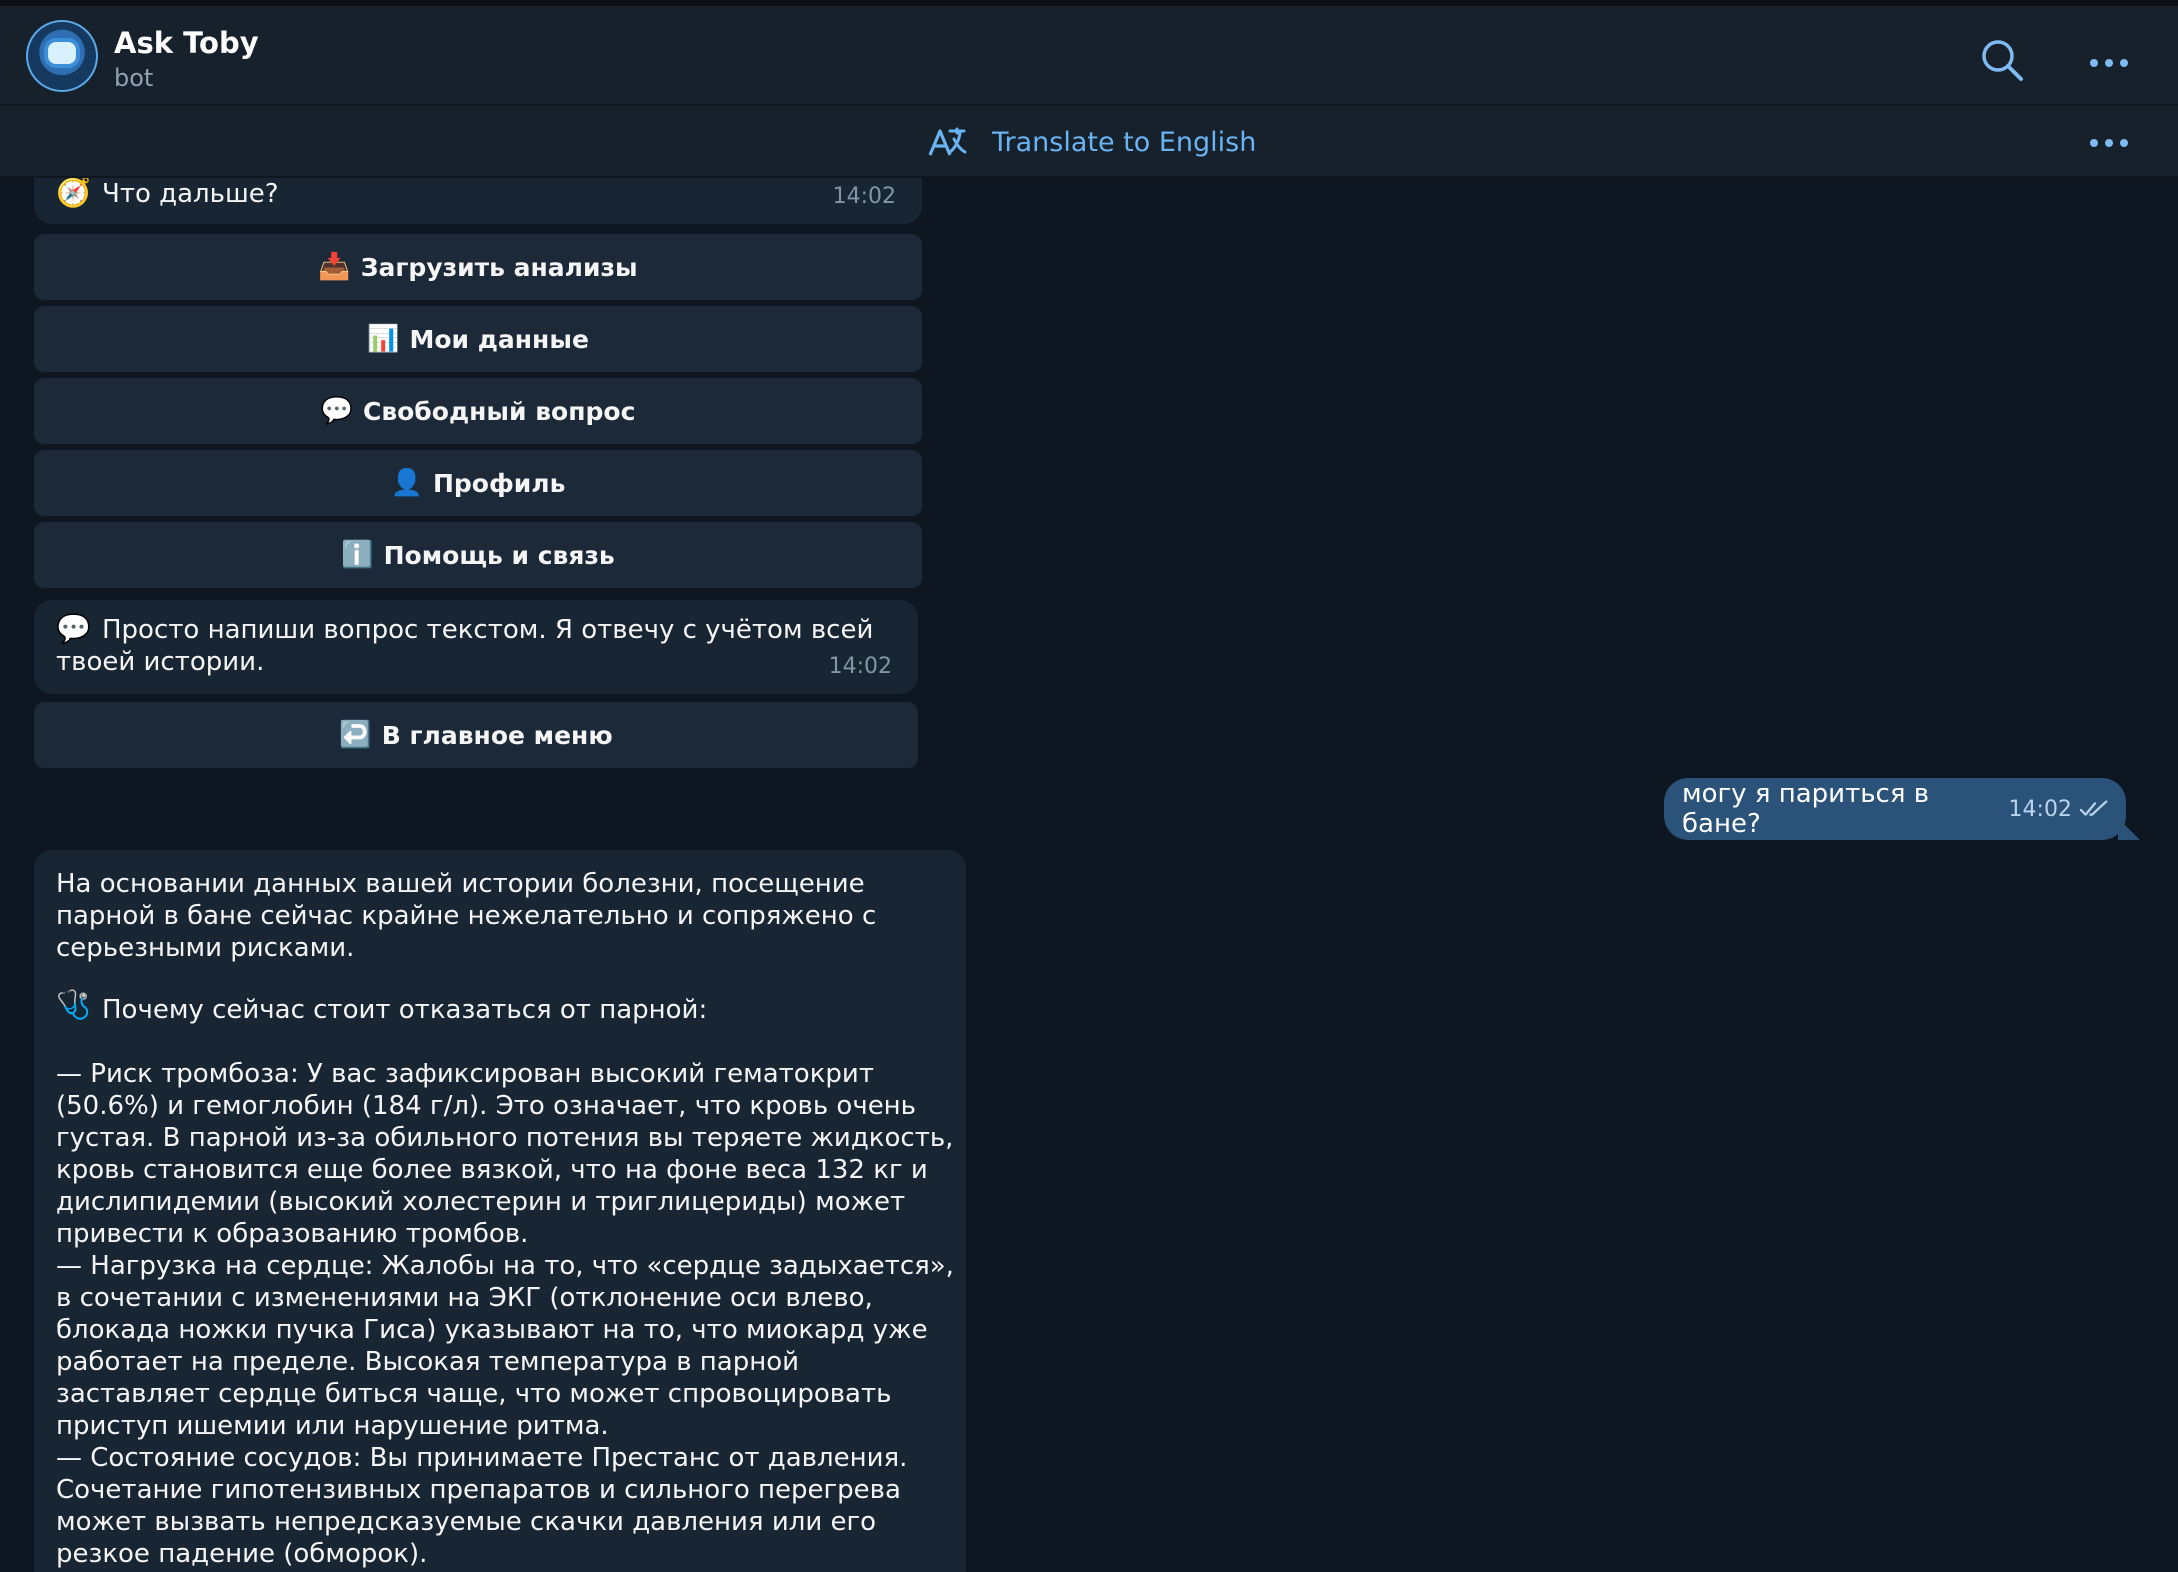  I want to click on button-label: Мои данные, so click(499, 339).